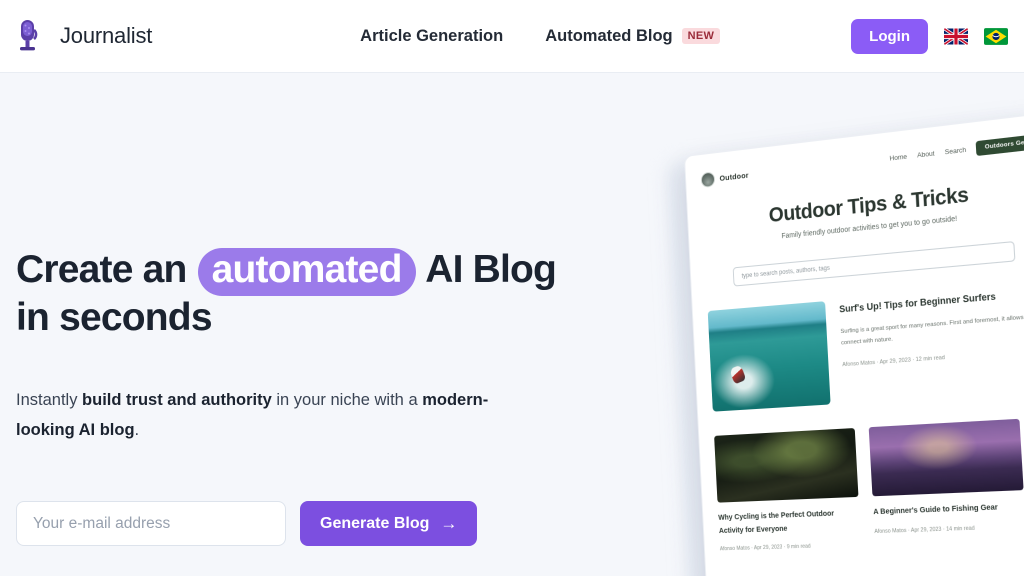  Describe the element at coordinates (151, 524) in the screenshot. I see `email-input` at that location.